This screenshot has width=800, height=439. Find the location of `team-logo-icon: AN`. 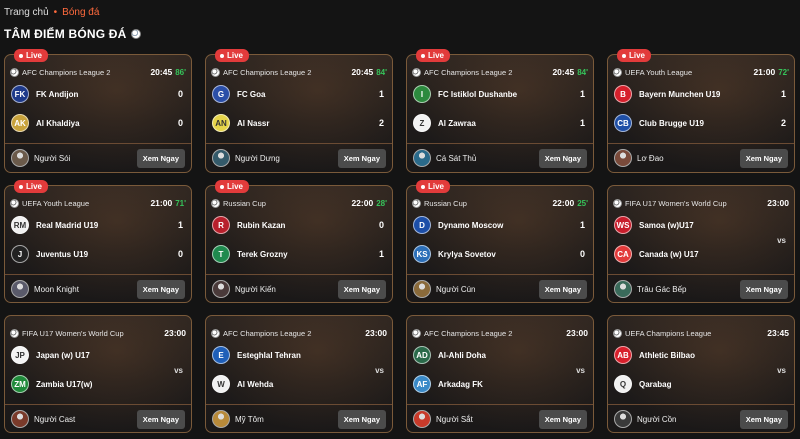

team-logo-icon: AN is located at coordinates (221, 123).